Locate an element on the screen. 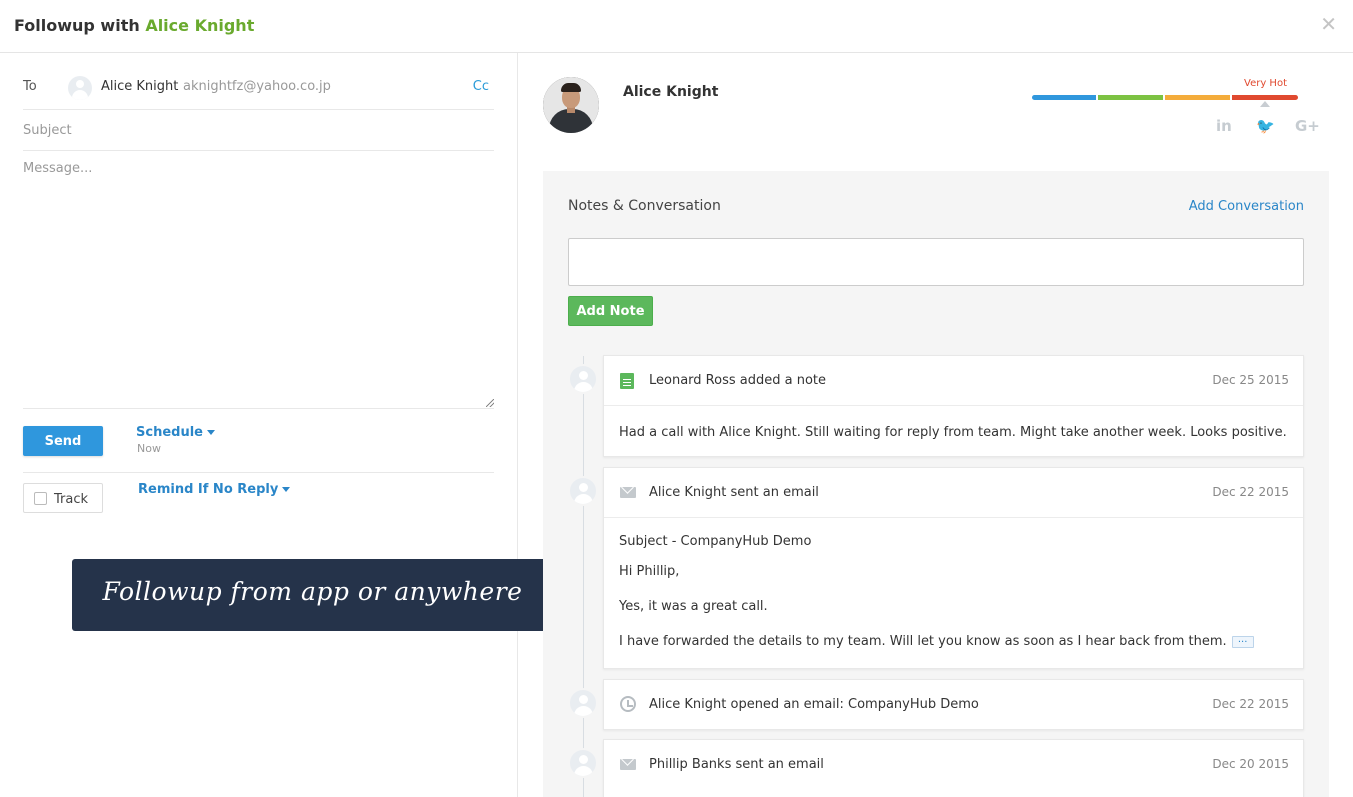  temperature-bar is located at coordinates (1165, 97).